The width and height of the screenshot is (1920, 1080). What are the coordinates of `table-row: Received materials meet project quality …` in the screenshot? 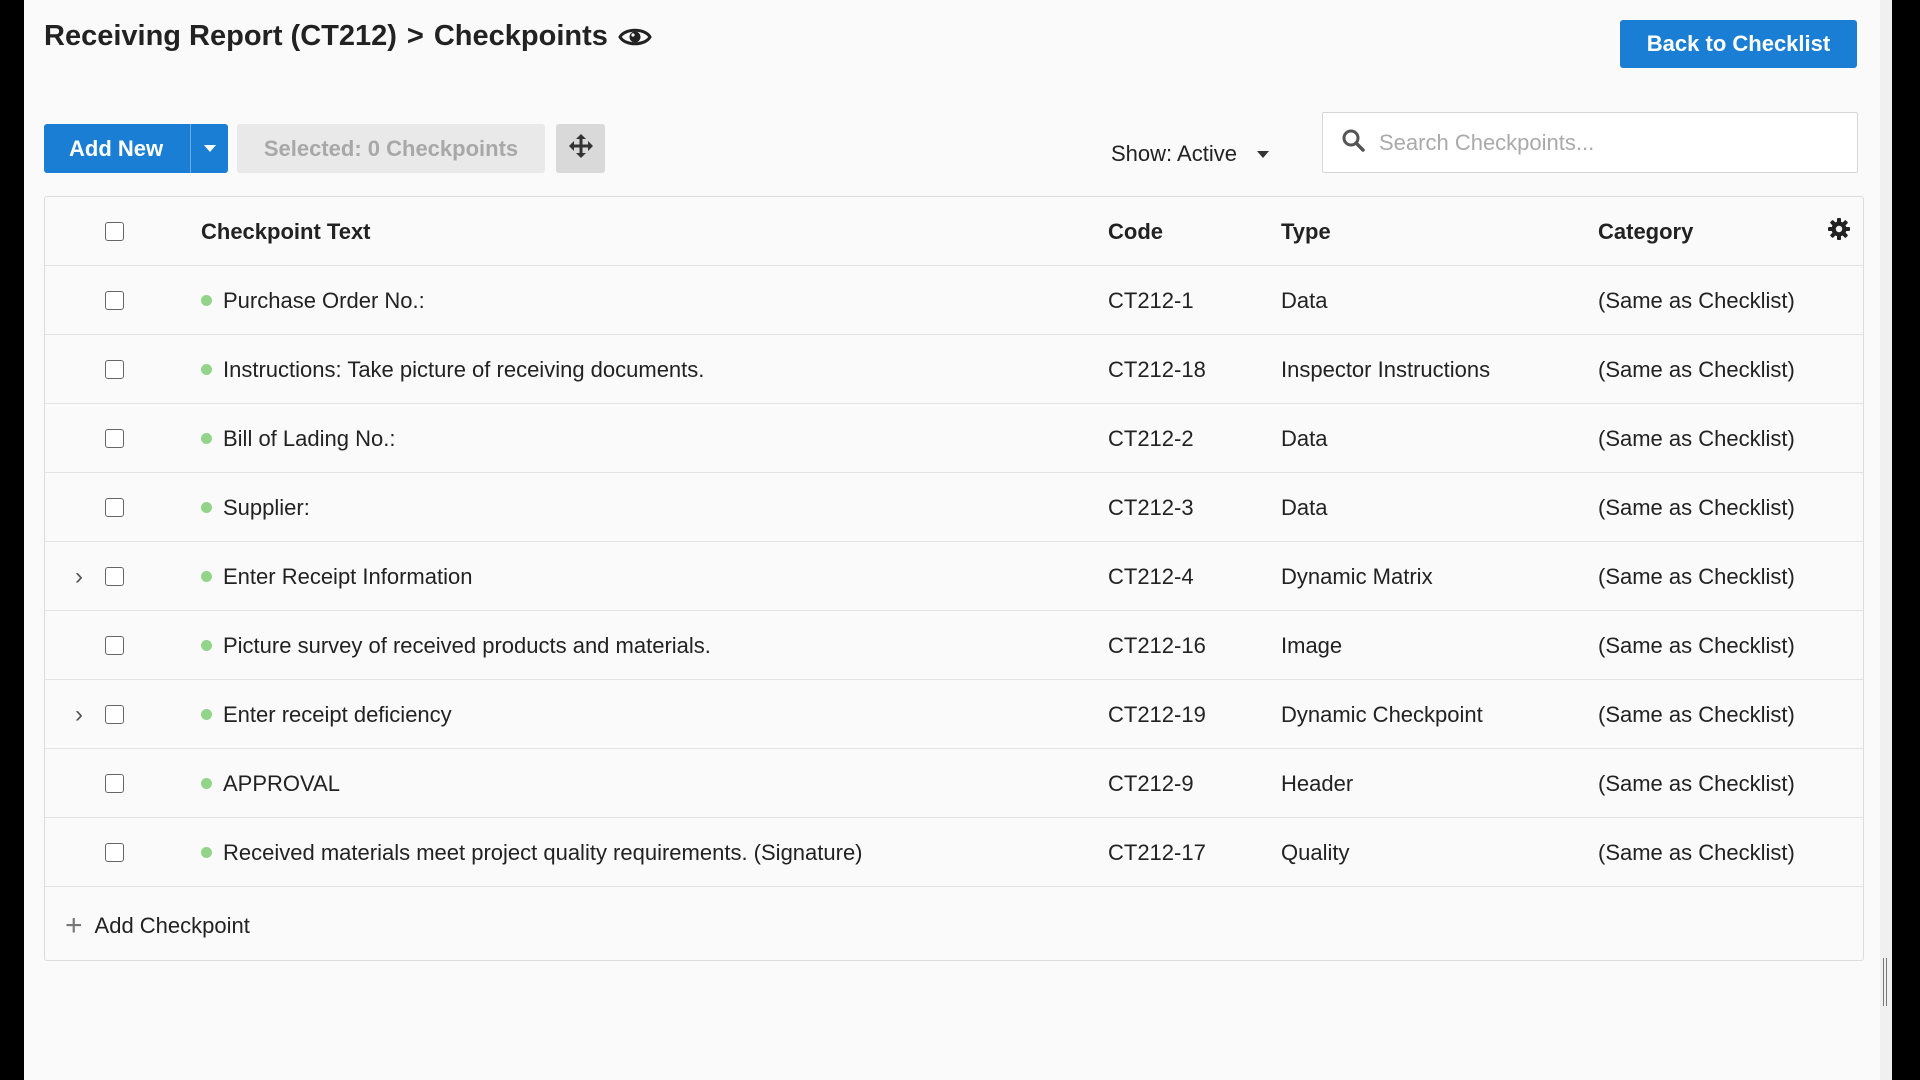 It's located at (954, 852).